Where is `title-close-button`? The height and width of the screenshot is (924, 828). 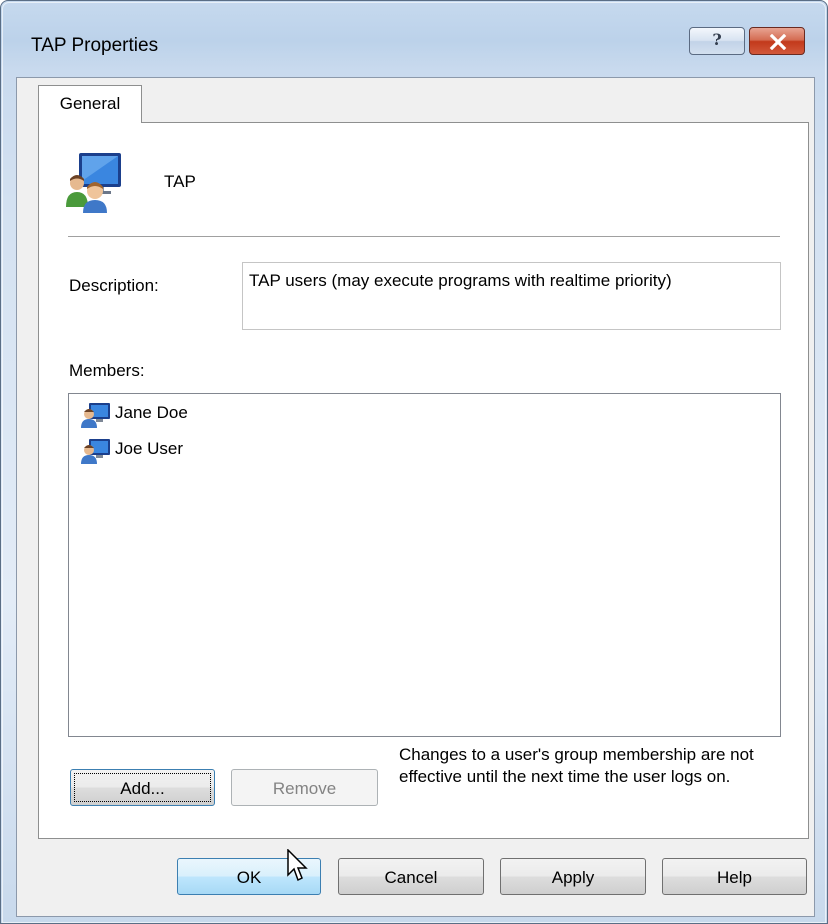
title-close-button is located at coordinates (777, 41).